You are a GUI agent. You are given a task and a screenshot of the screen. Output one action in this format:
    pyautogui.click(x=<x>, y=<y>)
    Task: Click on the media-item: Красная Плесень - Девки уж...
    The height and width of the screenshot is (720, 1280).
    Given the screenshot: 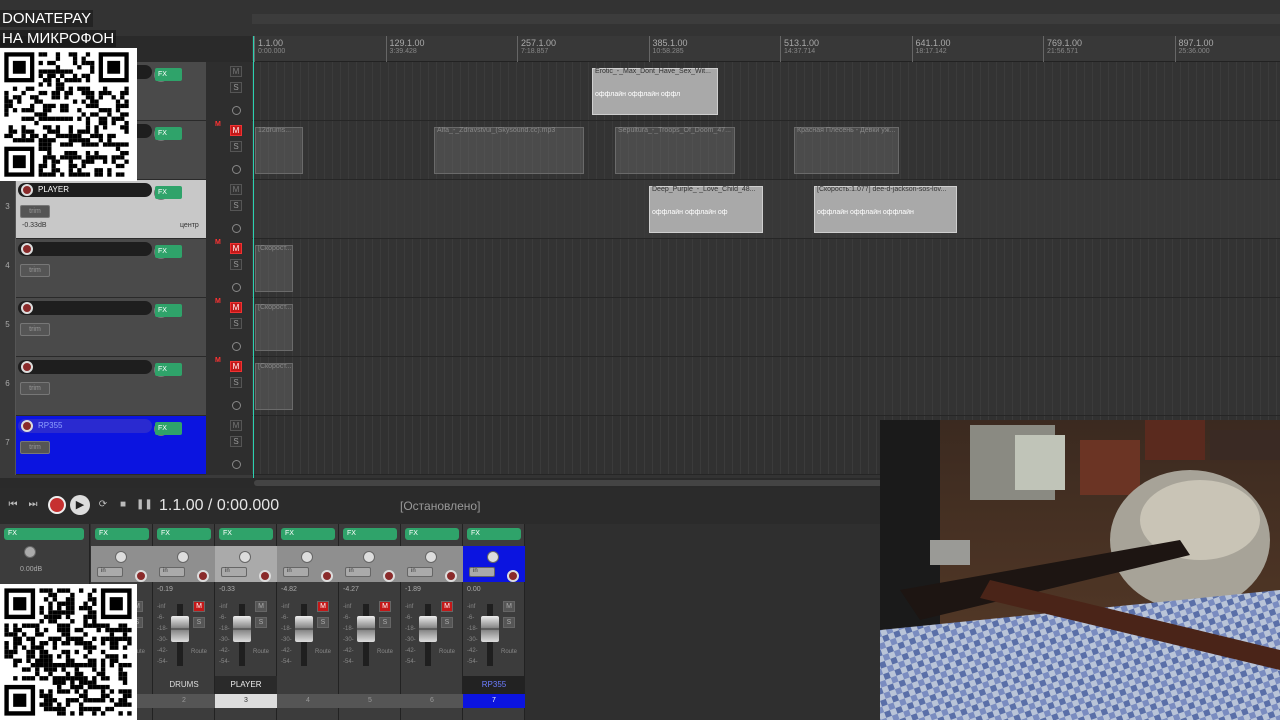 What is the action you would take?
    pyautogui.click(x=846, y=150)
    